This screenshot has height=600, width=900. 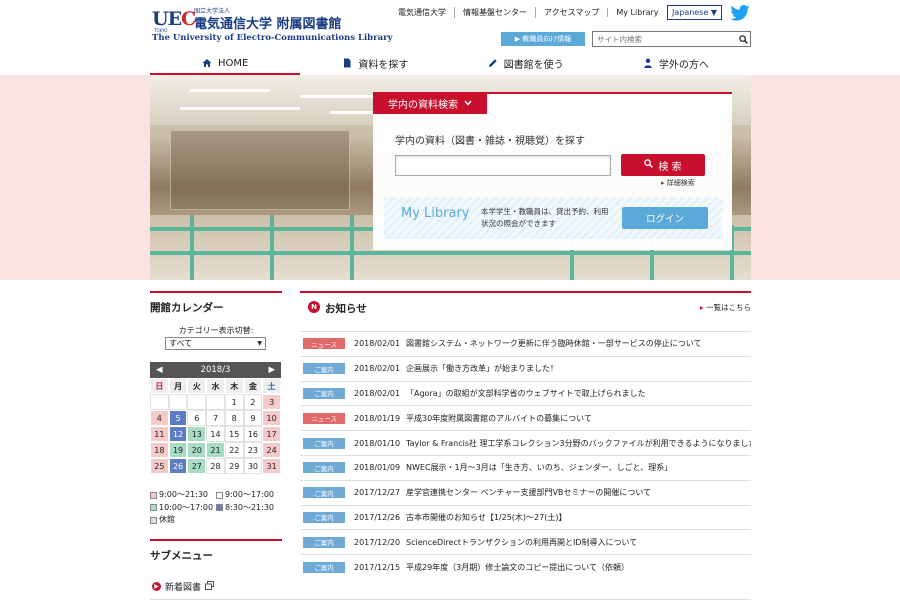 I want to click on calendar-day: 7, so click(x=215, y=418).